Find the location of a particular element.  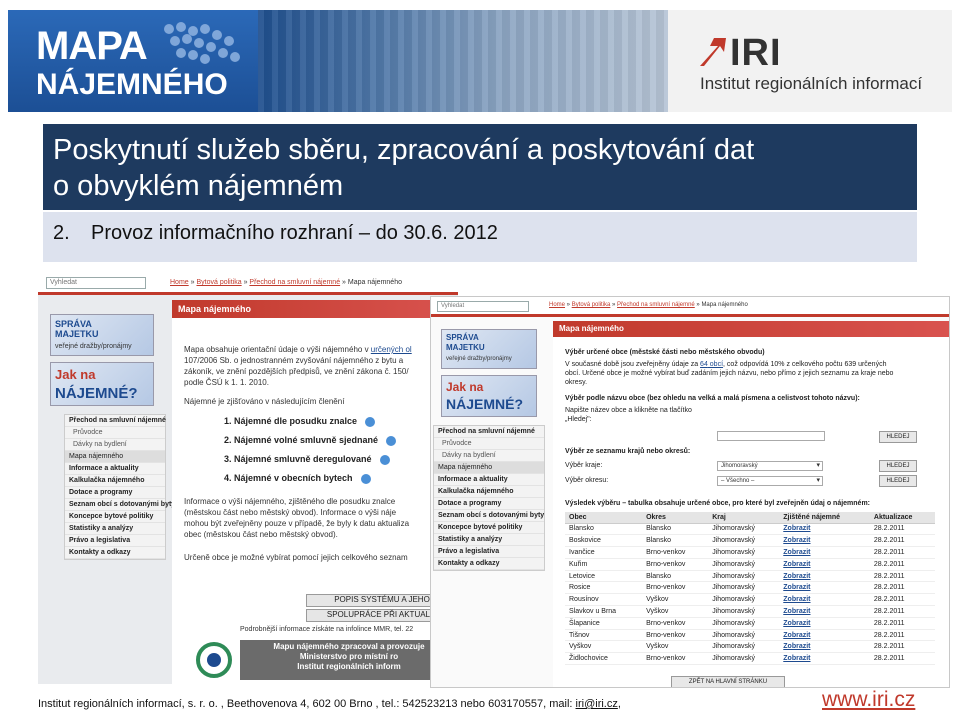

front-okres-label: Výběr okresu: is located at coordinates (587, 480).